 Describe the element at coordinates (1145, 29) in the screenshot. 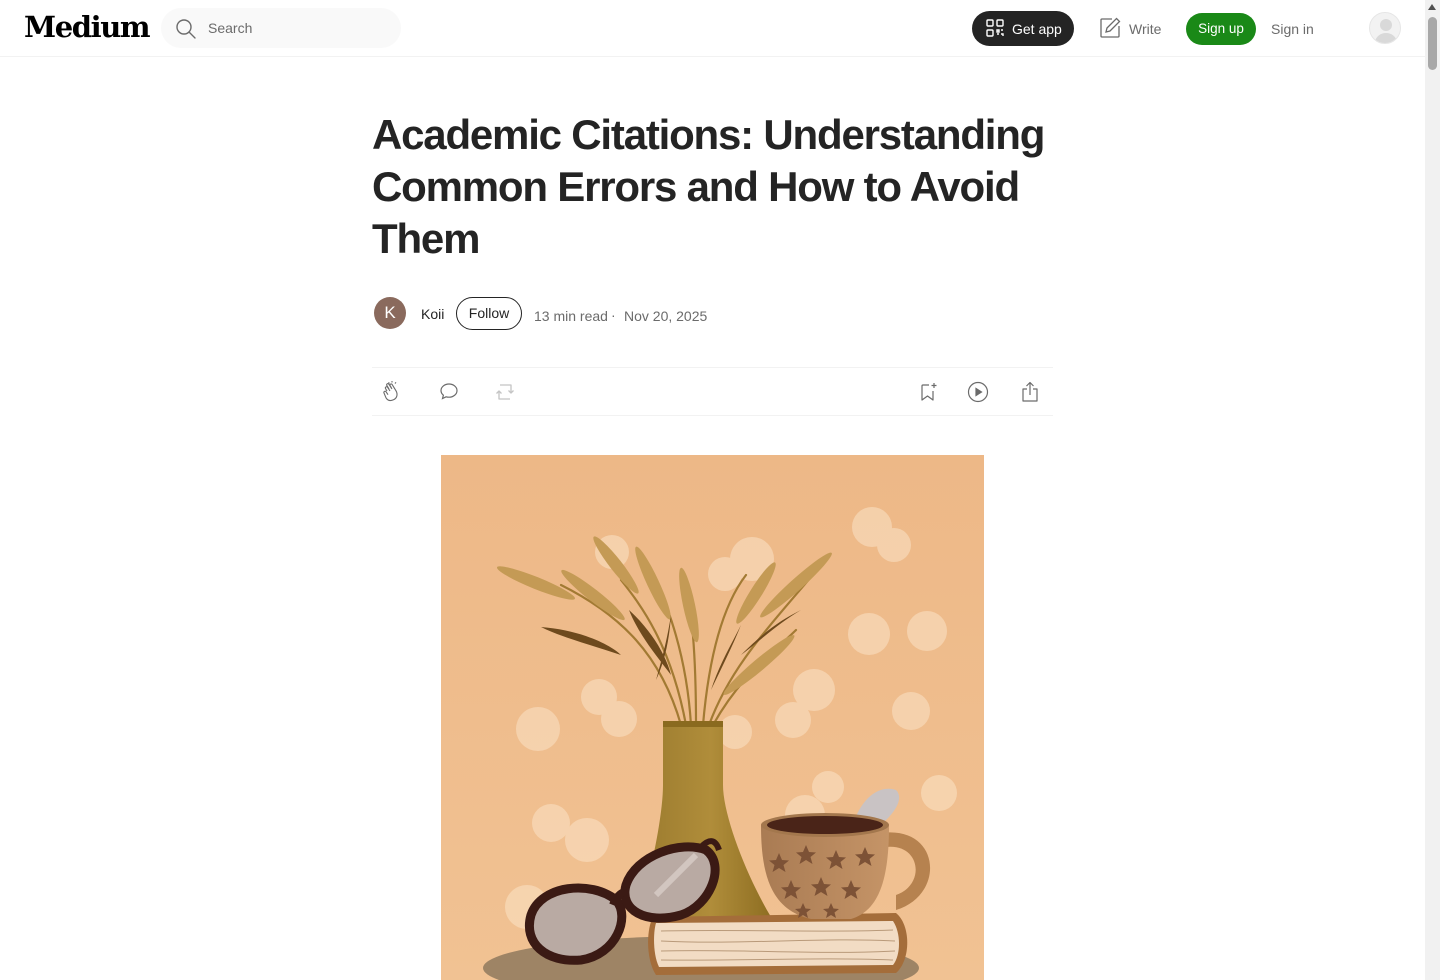

I see `write-label: Write` at that location.